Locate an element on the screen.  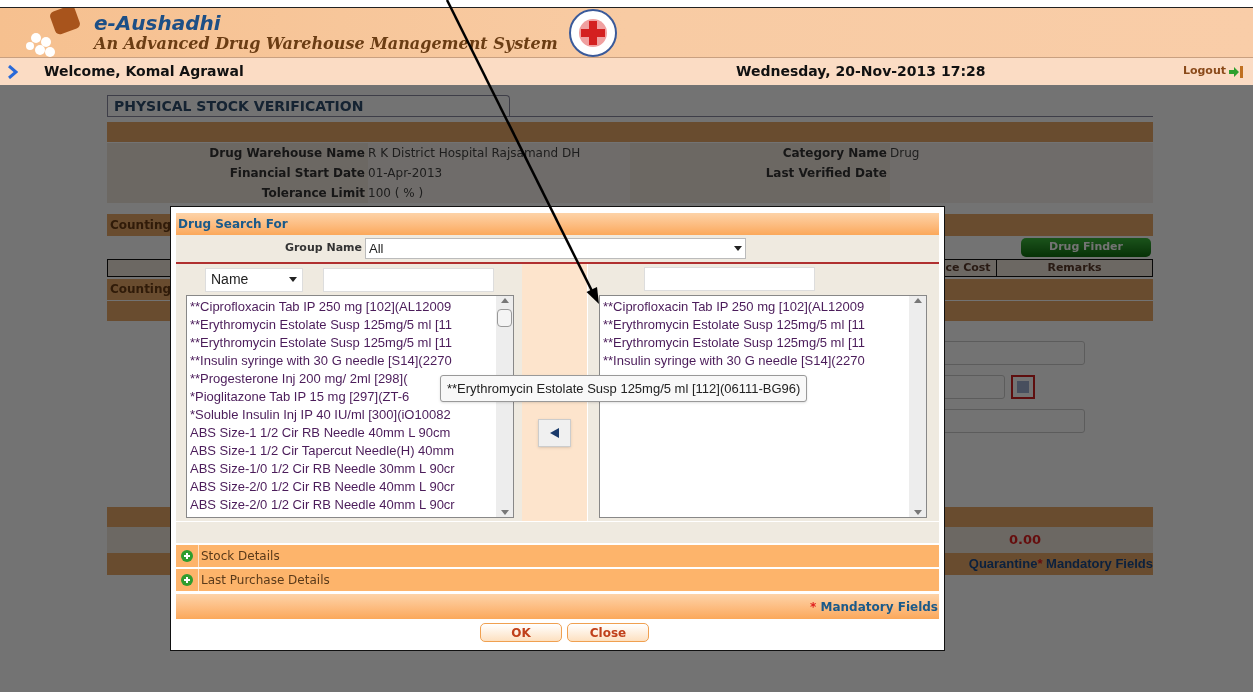
dialog-title: Drug Search For is located at coordinates (557, 224).